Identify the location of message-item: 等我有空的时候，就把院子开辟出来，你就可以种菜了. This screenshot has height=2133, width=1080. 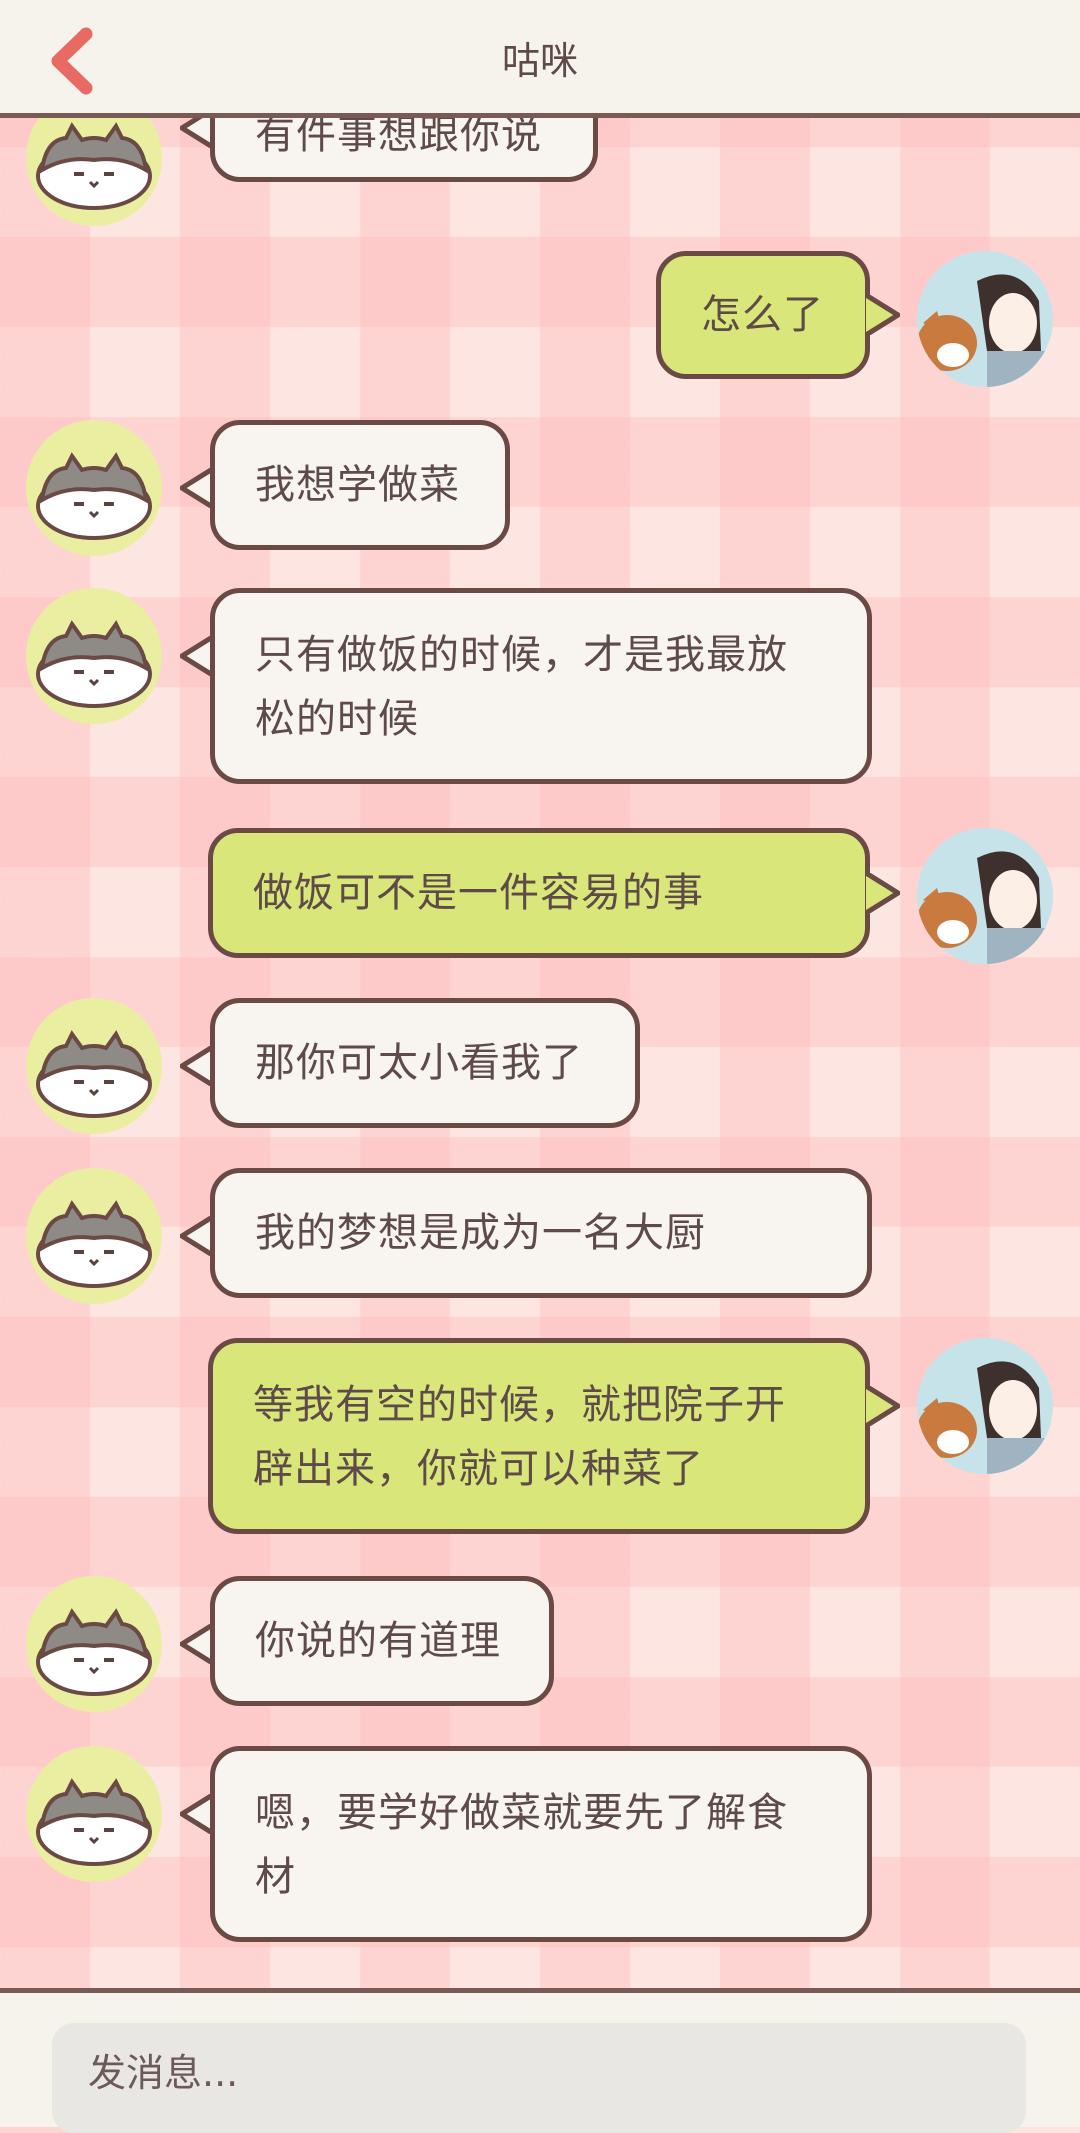
(540, 1438).